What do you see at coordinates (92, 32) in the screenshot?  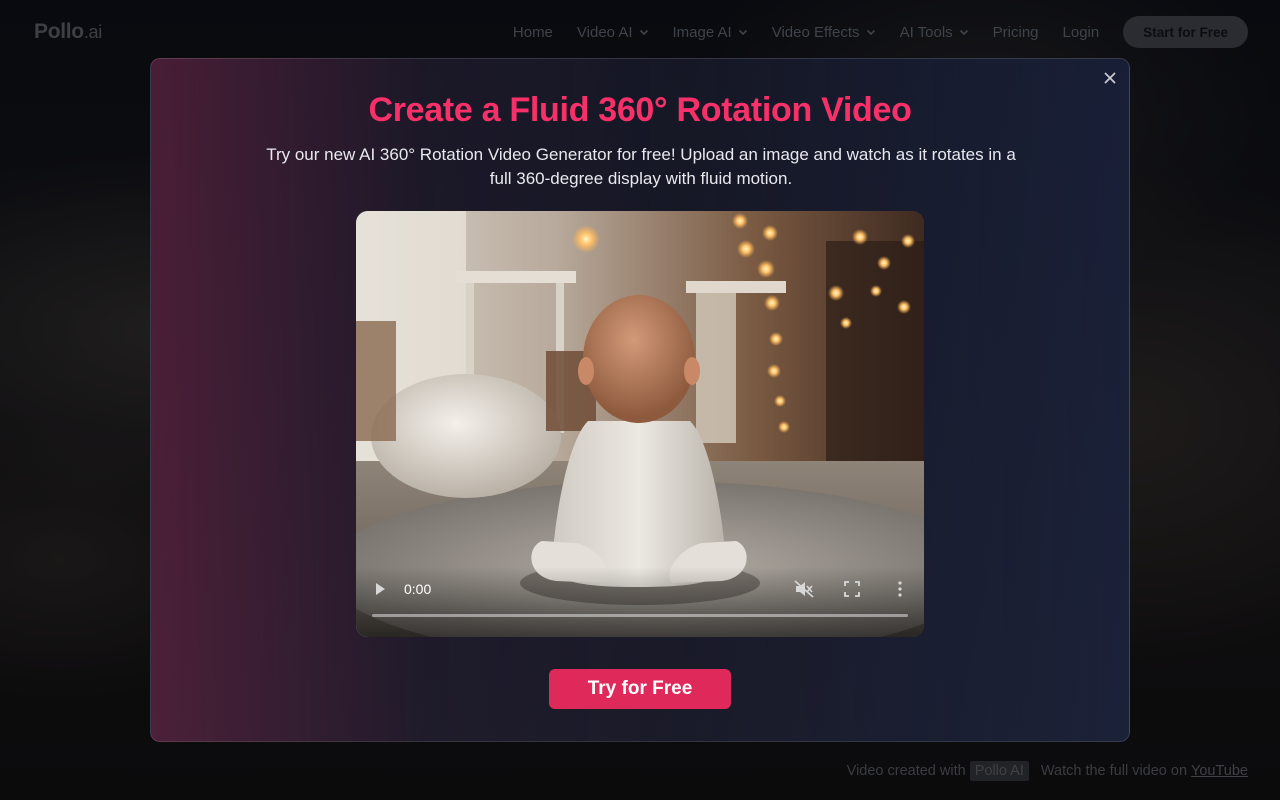 I see `logo-suffix: .ai` at bounding box center [92, 32].